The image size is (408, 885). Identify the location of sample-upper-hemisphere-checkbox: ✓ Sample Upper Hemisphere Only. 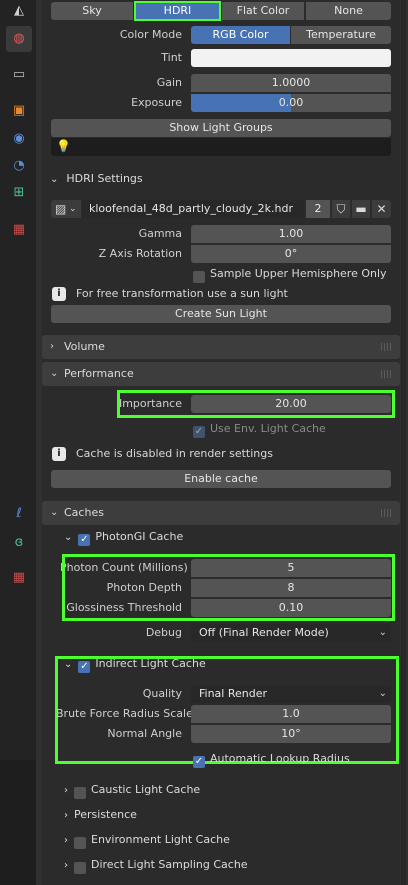
(290, 274).